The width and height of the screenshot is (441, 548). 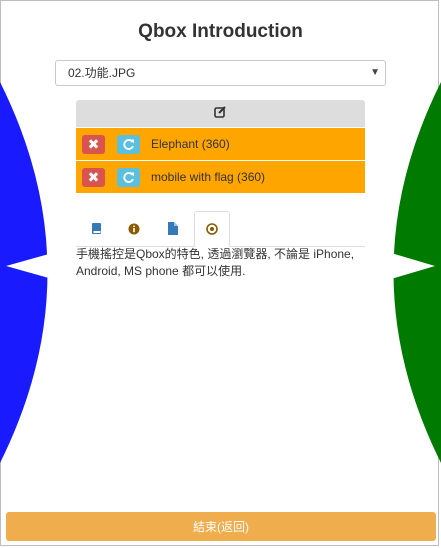 I want to click on book-icon, so click(x=96, y=228).